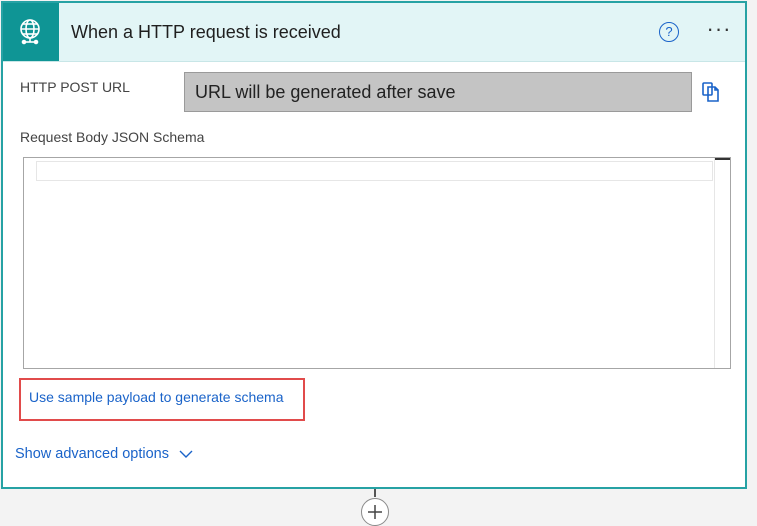 The image size is (757, 526). What do you see at coordinates (669, 32) in the screenshot?
I see `help-icon: ?` at bounding box center [669, 32].